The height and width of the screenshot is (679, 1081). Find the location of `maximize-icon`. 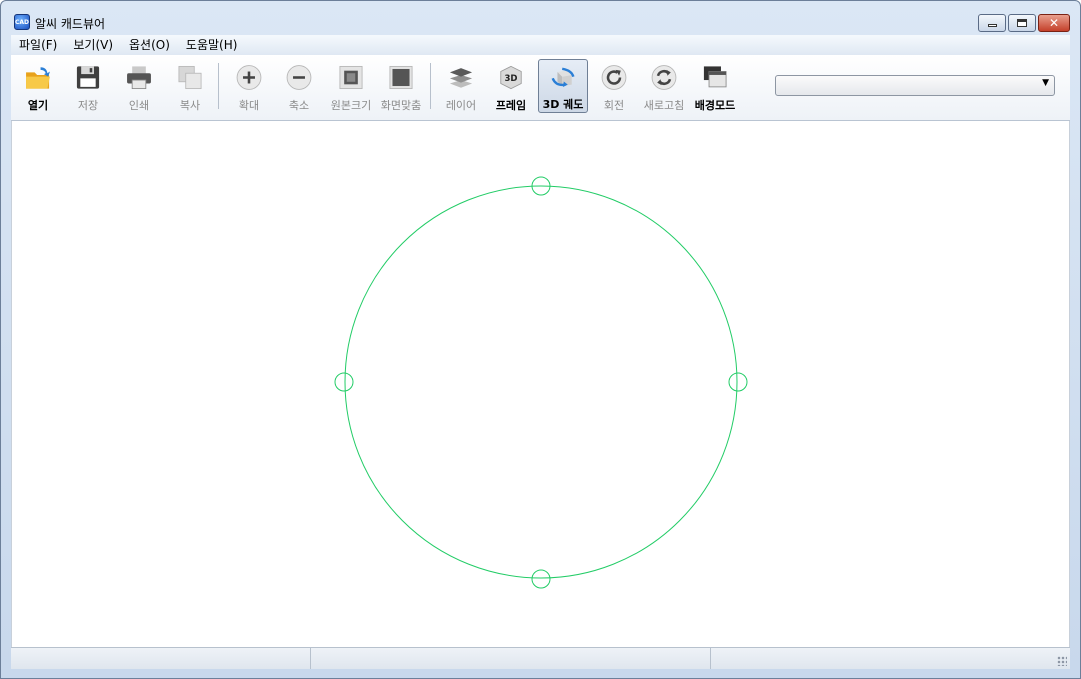

maximize-icon is located at coordinates (1022, 23).